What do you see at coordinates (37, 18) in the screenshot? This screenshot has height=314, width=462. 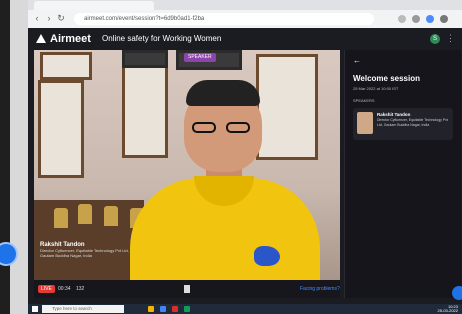 I see `back-nav-icon: ‹` at bounding box center [37, 18].